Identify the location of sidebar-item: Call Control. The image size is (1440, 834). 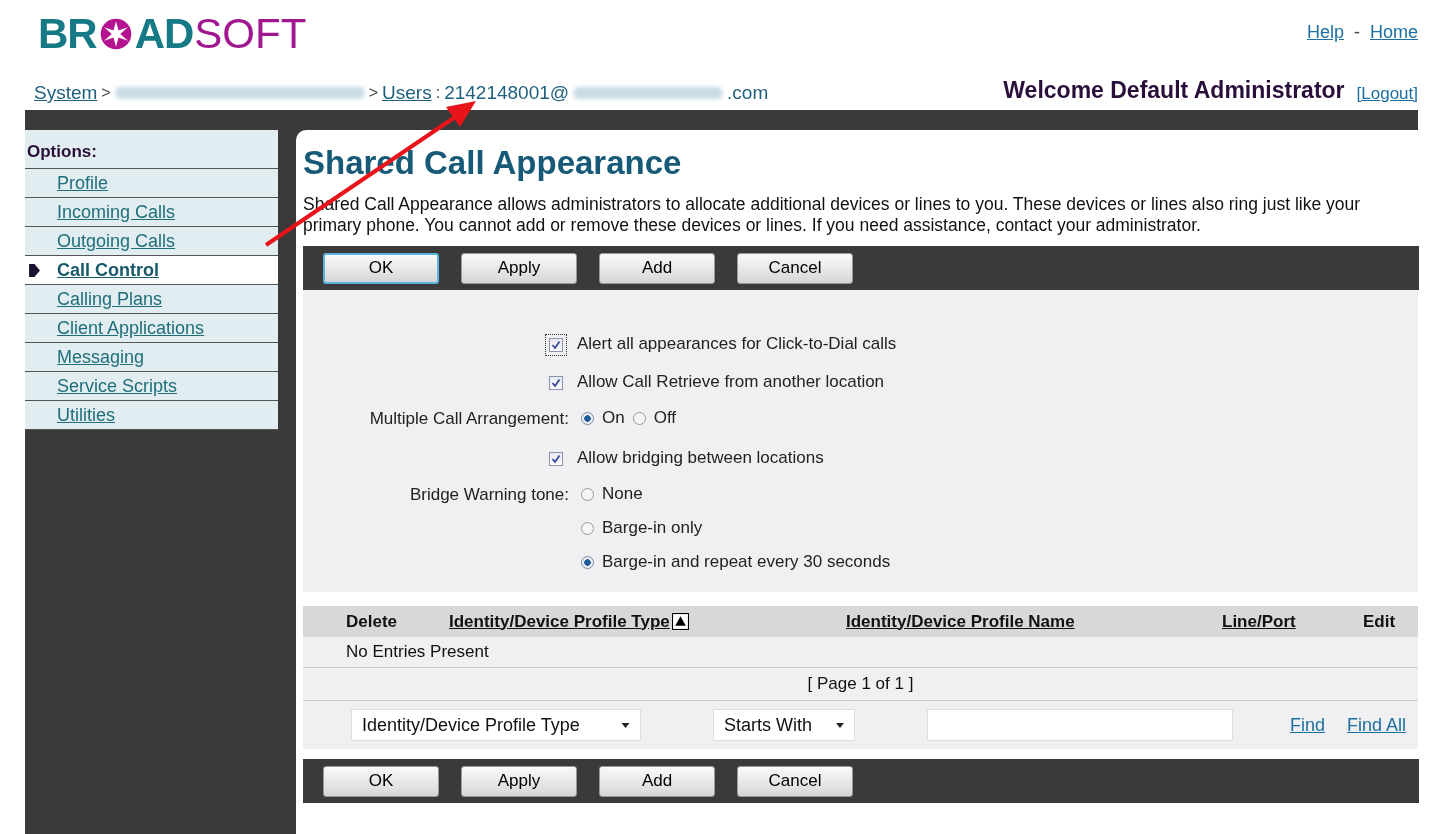
(151, 270).